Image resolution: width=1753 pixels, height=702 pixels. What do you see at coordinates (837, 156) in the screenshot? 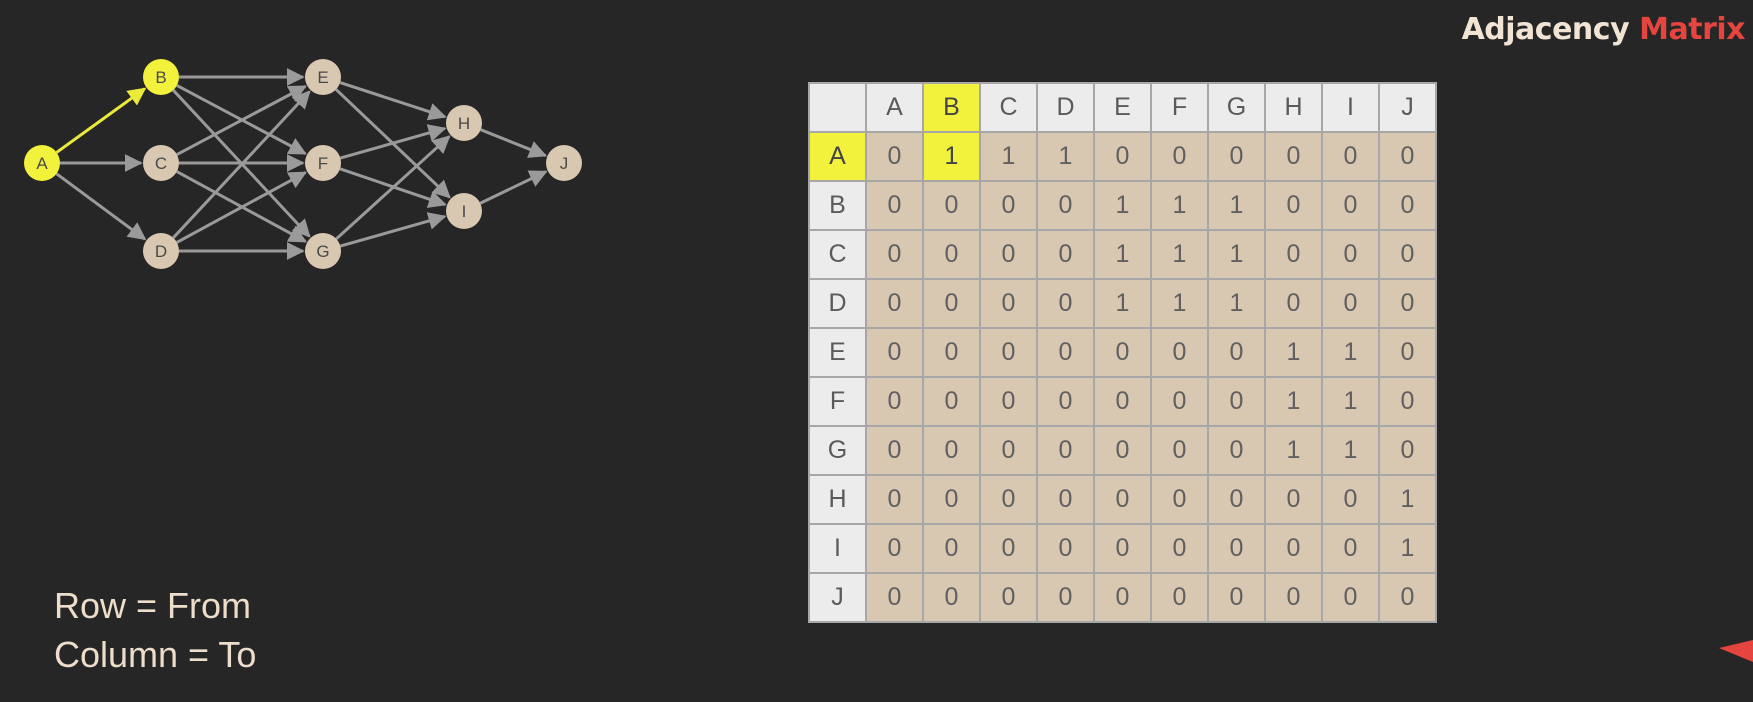
I see `row-header-a: A` at bounding box center [837, 156].